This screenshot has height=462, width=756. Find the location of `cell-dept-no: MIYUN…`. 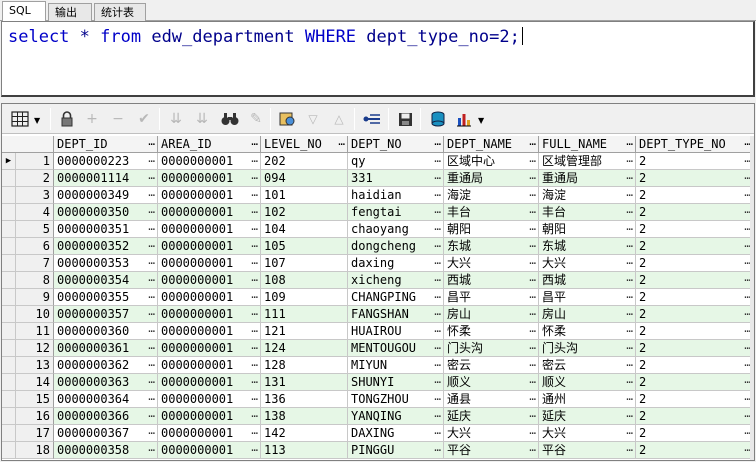

cell-dept-no: MIYUN… is located at coordinates (396, 365).